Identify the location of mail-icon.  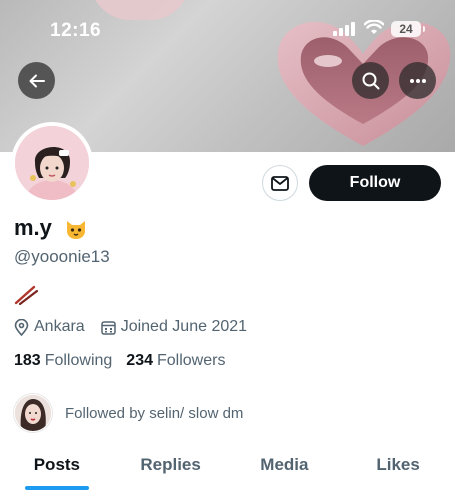
(280, 183).